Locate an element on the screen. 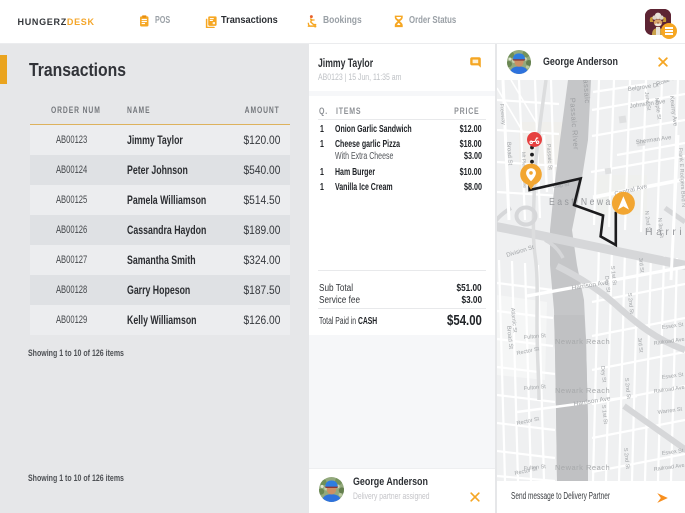 The width and height of the screenshot is (685, 513). svg-text: Harri is located at coordinates (665, 232).